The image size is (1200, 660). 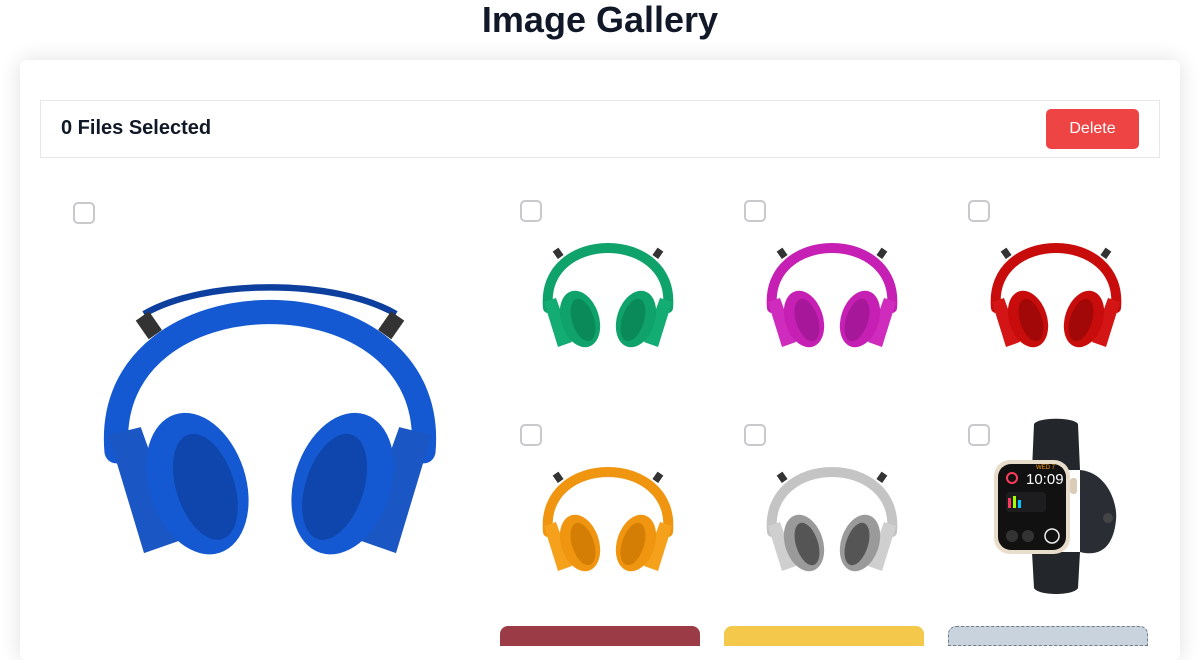 What do you see at coordinates (270, 419) in the screenshot?
I see `headphones-blue-image` at bounding box center [270, 419].